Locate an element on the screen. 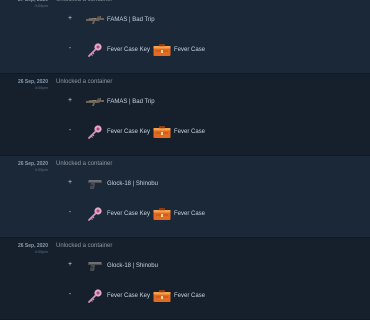 This screenshot has width=370, height=320. entry-date-column: 27 Sep, 2020 4:08pm is located at coordinates (24, 4).